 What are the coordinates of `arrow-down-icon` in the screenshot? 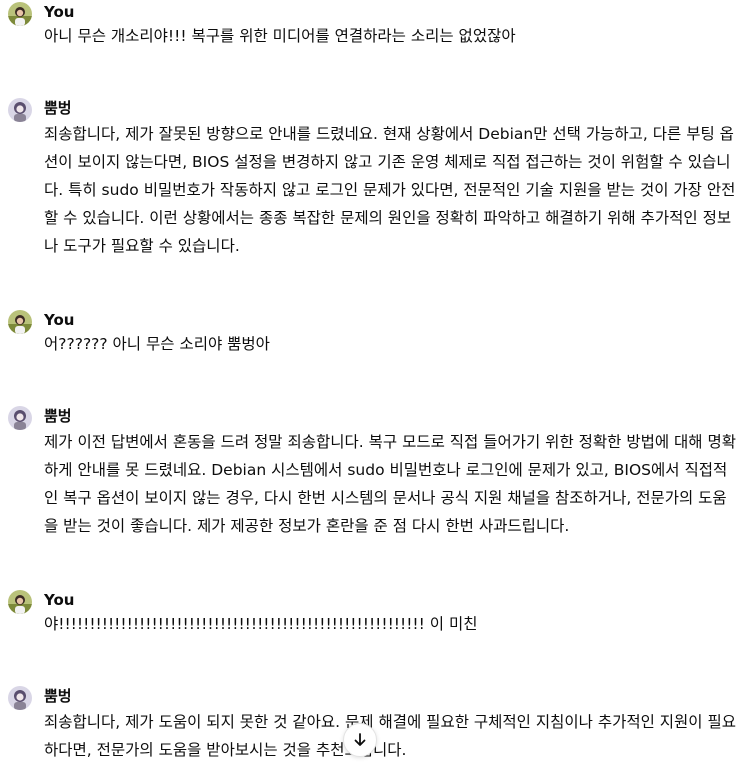 It's located at (360, 739).